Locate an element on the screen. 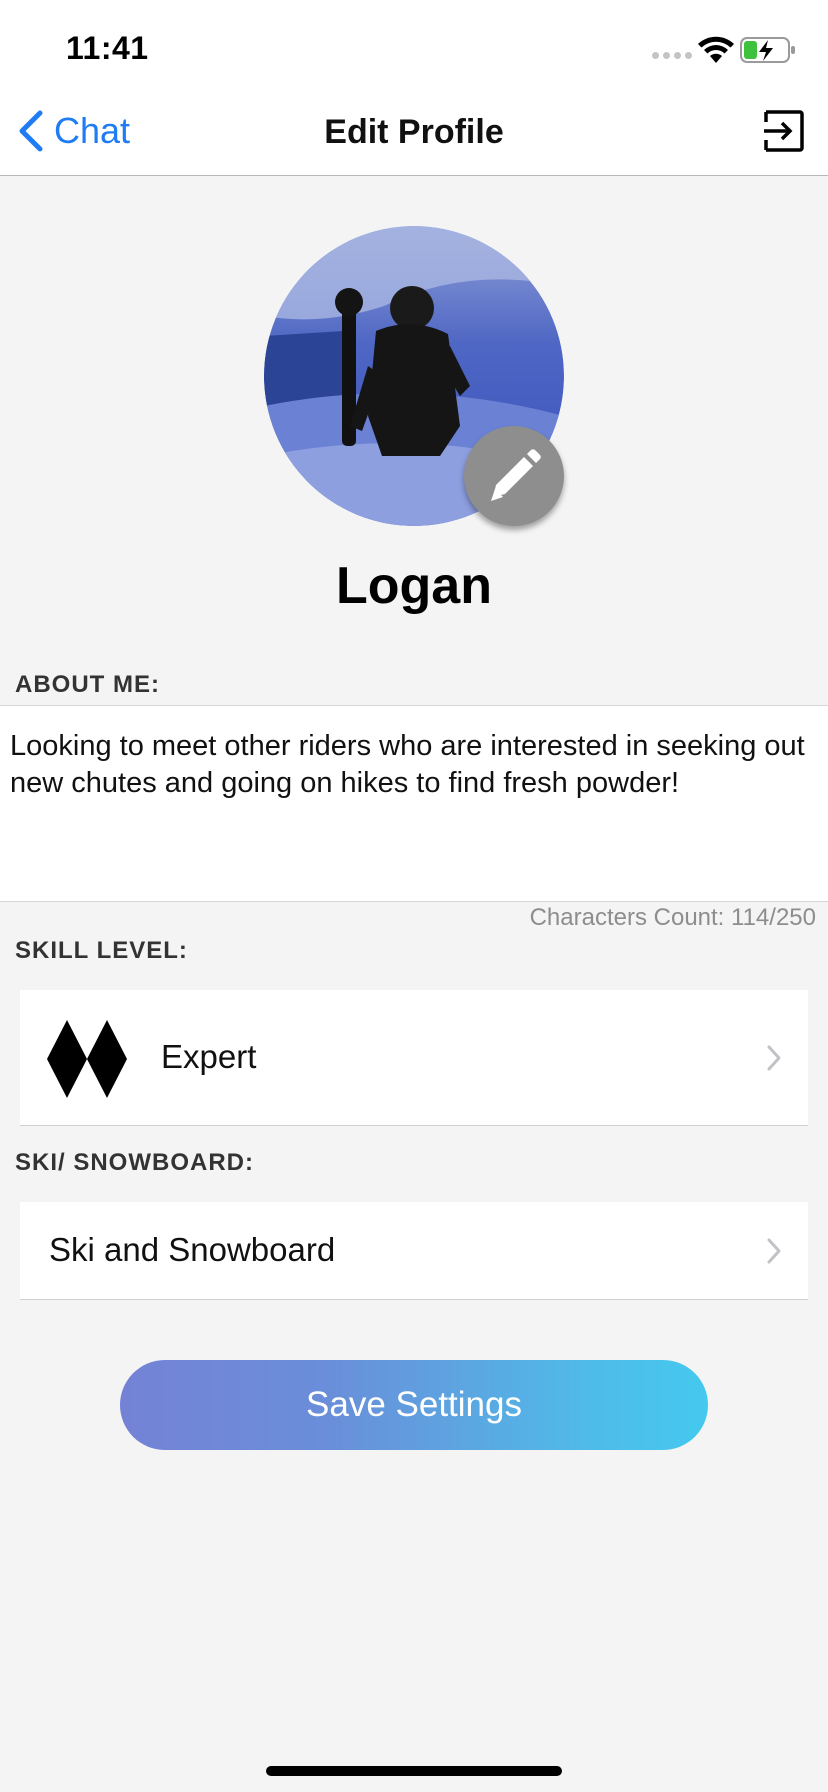 This screenshot has height=1792, width=828. character-count: Characters Count: 114/250 is located at coordinates (672, 917).